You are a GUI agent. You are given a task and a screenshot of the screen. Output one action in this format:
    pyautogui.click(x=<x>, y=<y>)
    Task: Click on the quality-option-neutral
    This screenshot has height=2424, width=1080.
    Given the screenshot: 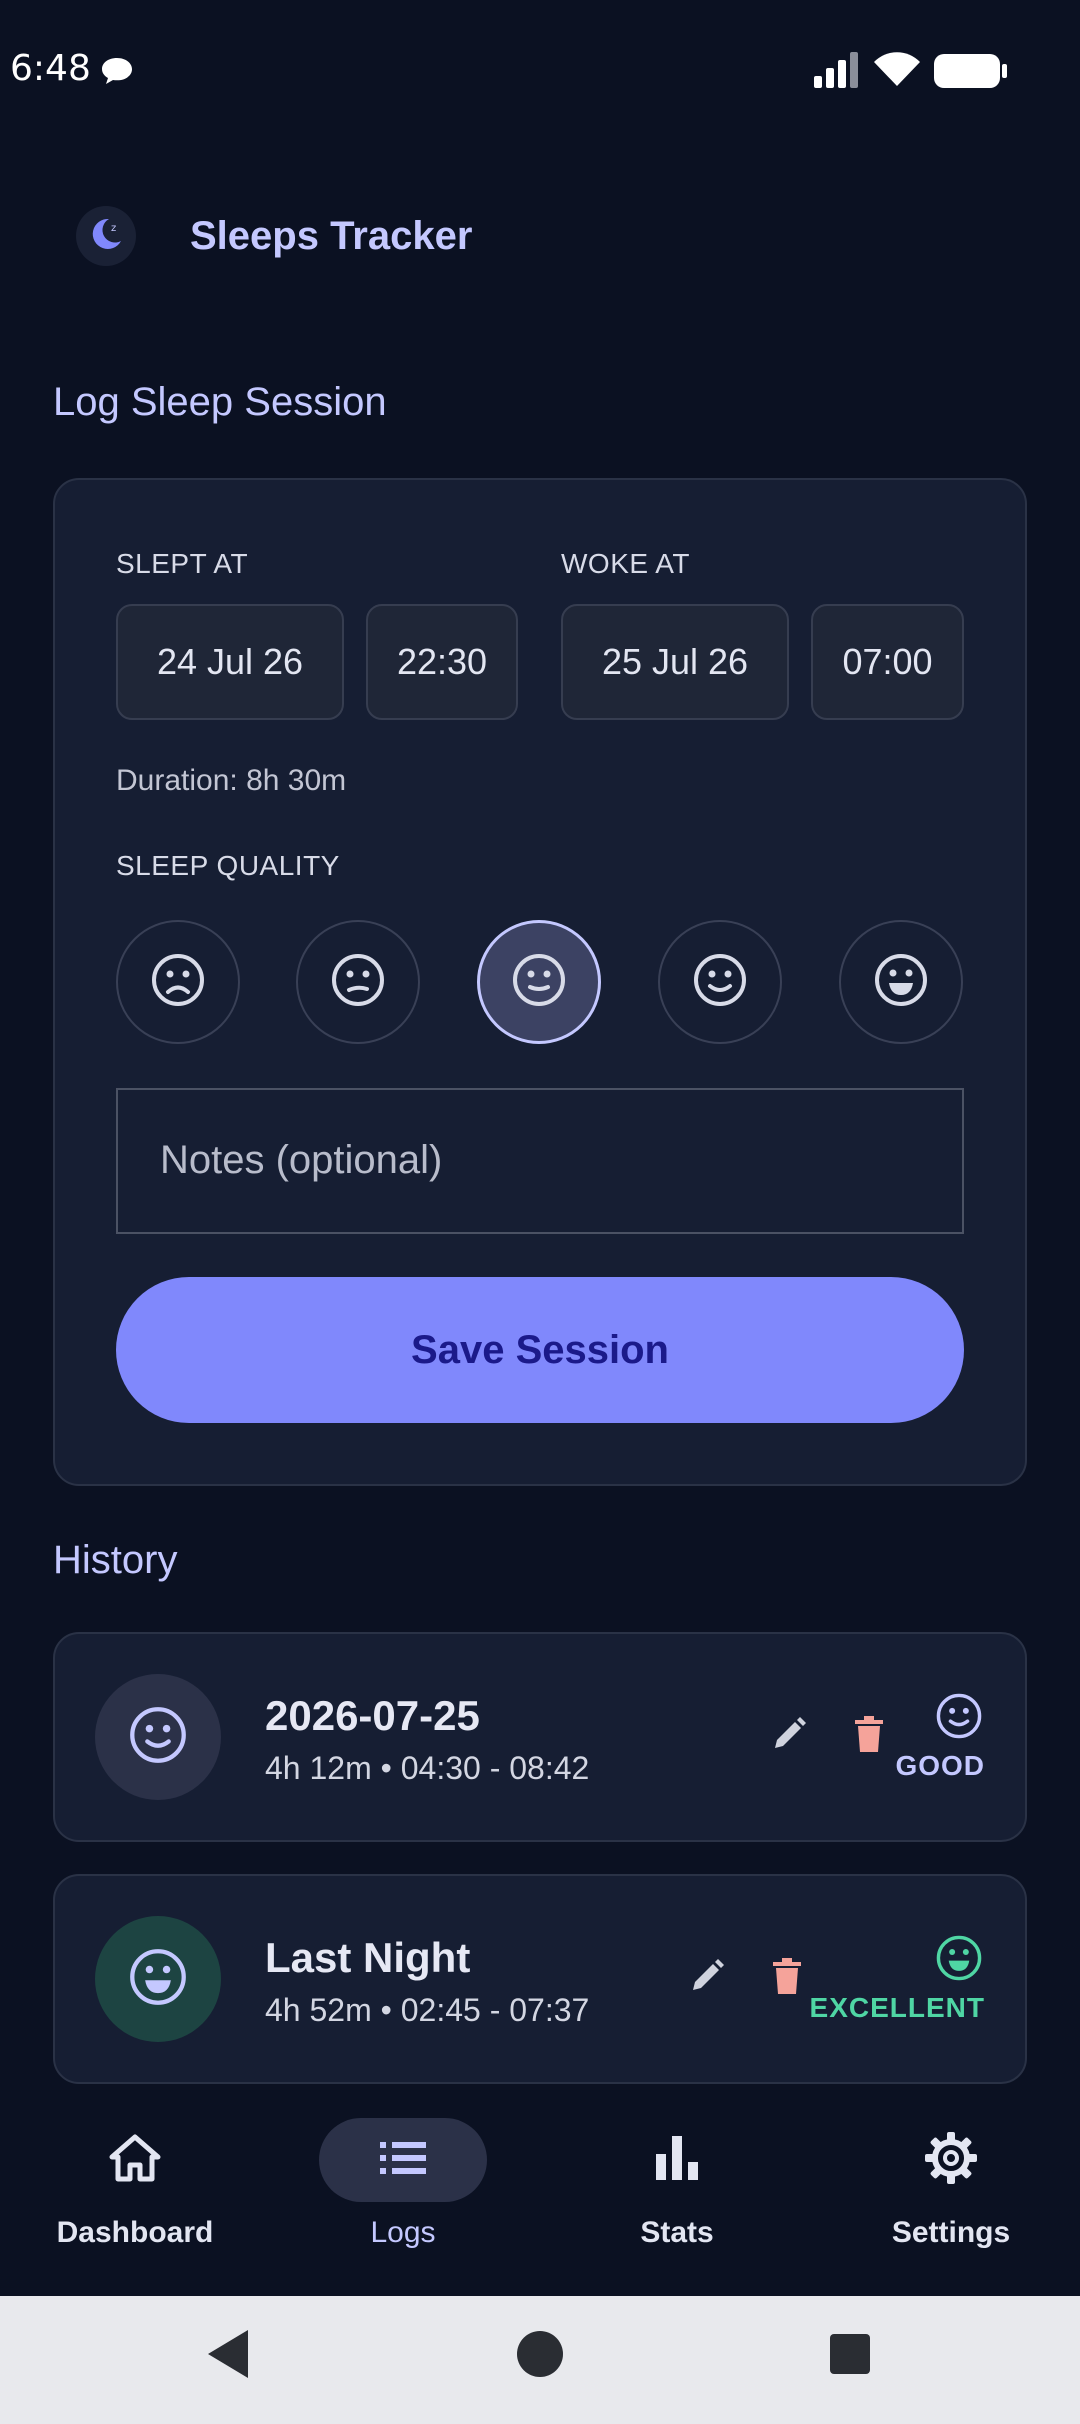 What is the action you would take?
    pyautogui.click(x=539, y=982)
    